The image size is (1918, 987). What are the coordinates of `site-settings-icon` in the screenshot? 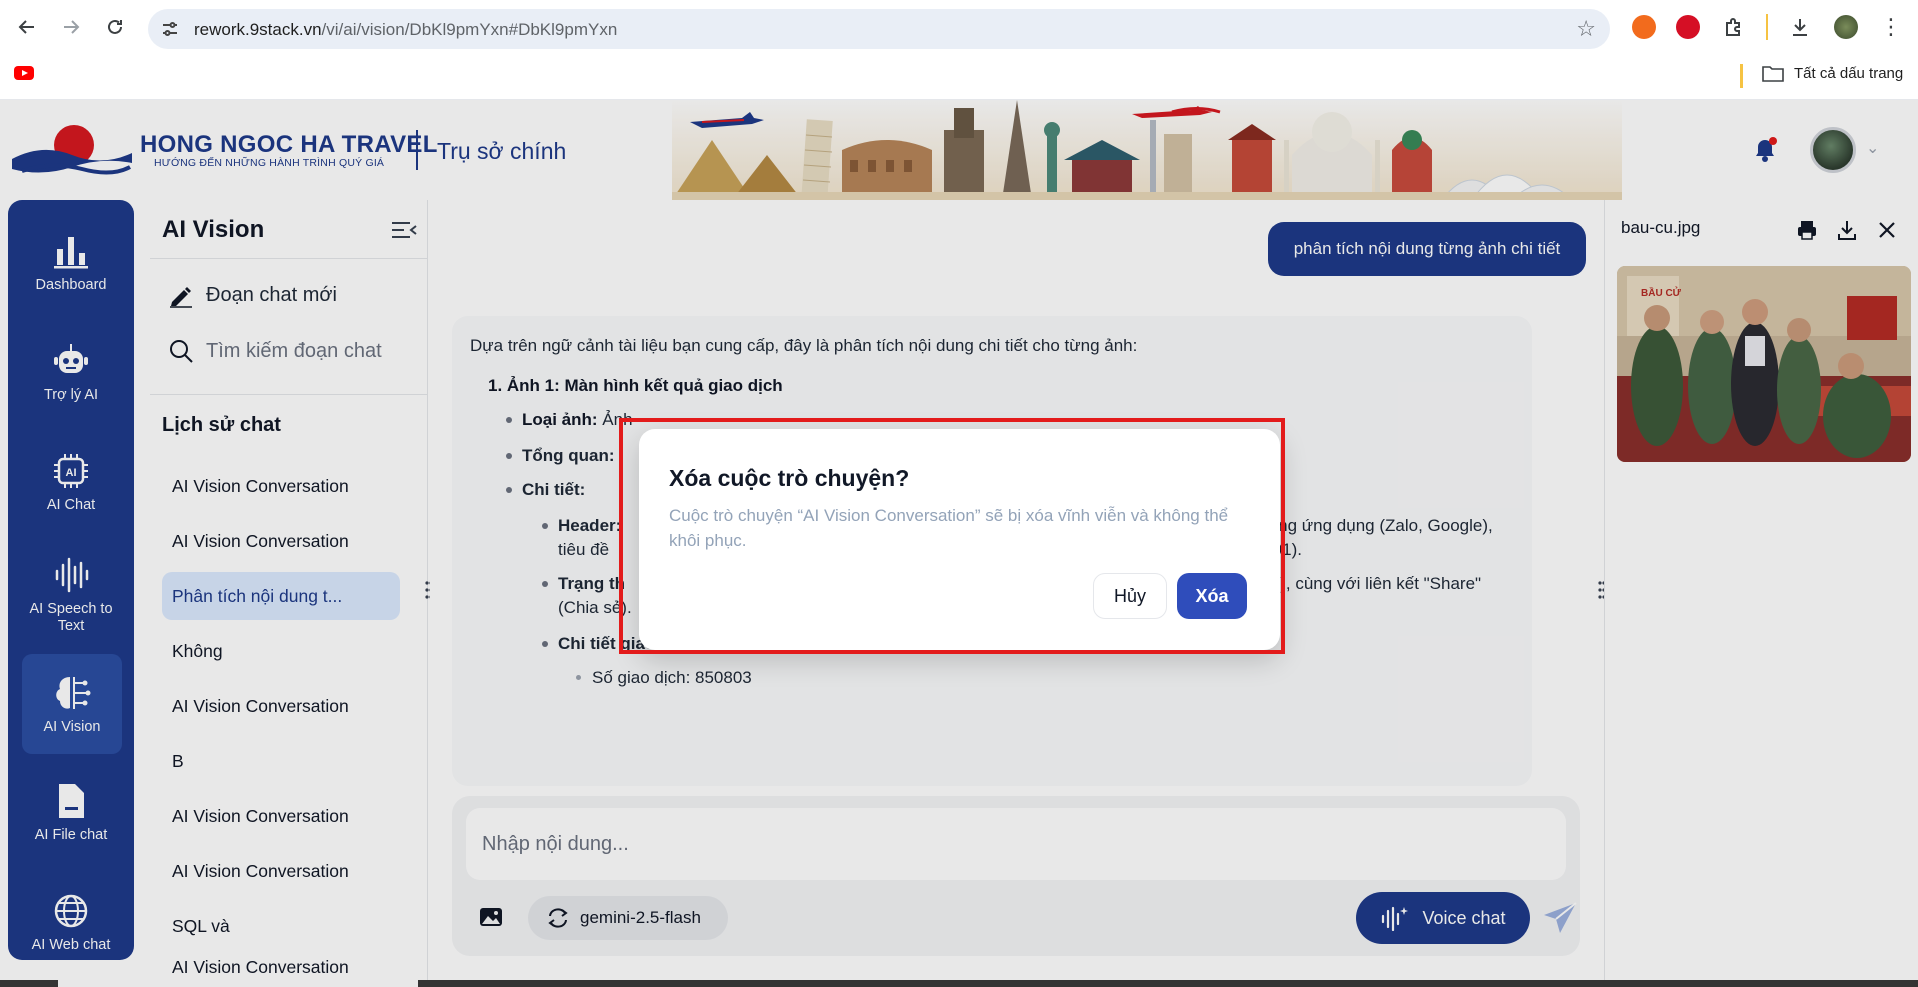 It's located at (170, 29).